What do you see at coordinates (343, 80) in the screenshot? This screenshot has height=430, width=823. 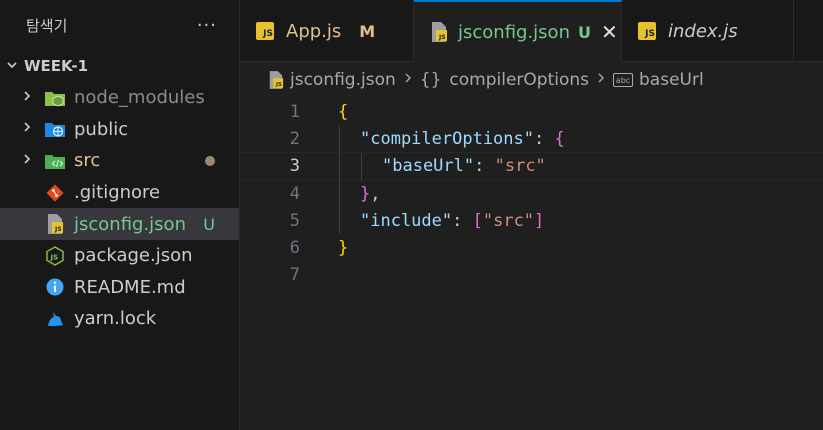 I see `breadcrumb-file: jsconfig.json` at bounding box center [343, 80].